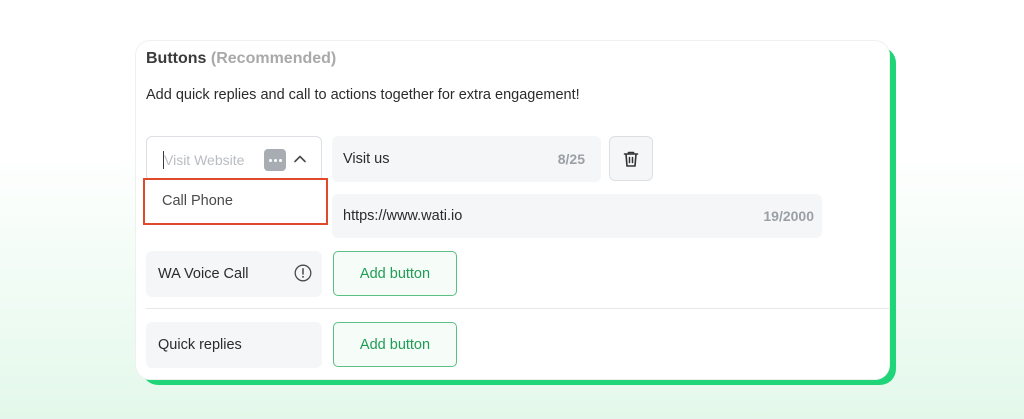  Describe the element at coordinates (197, 201) in the screenshot. I see `dropdown-option-label: Call Phone` at that location.